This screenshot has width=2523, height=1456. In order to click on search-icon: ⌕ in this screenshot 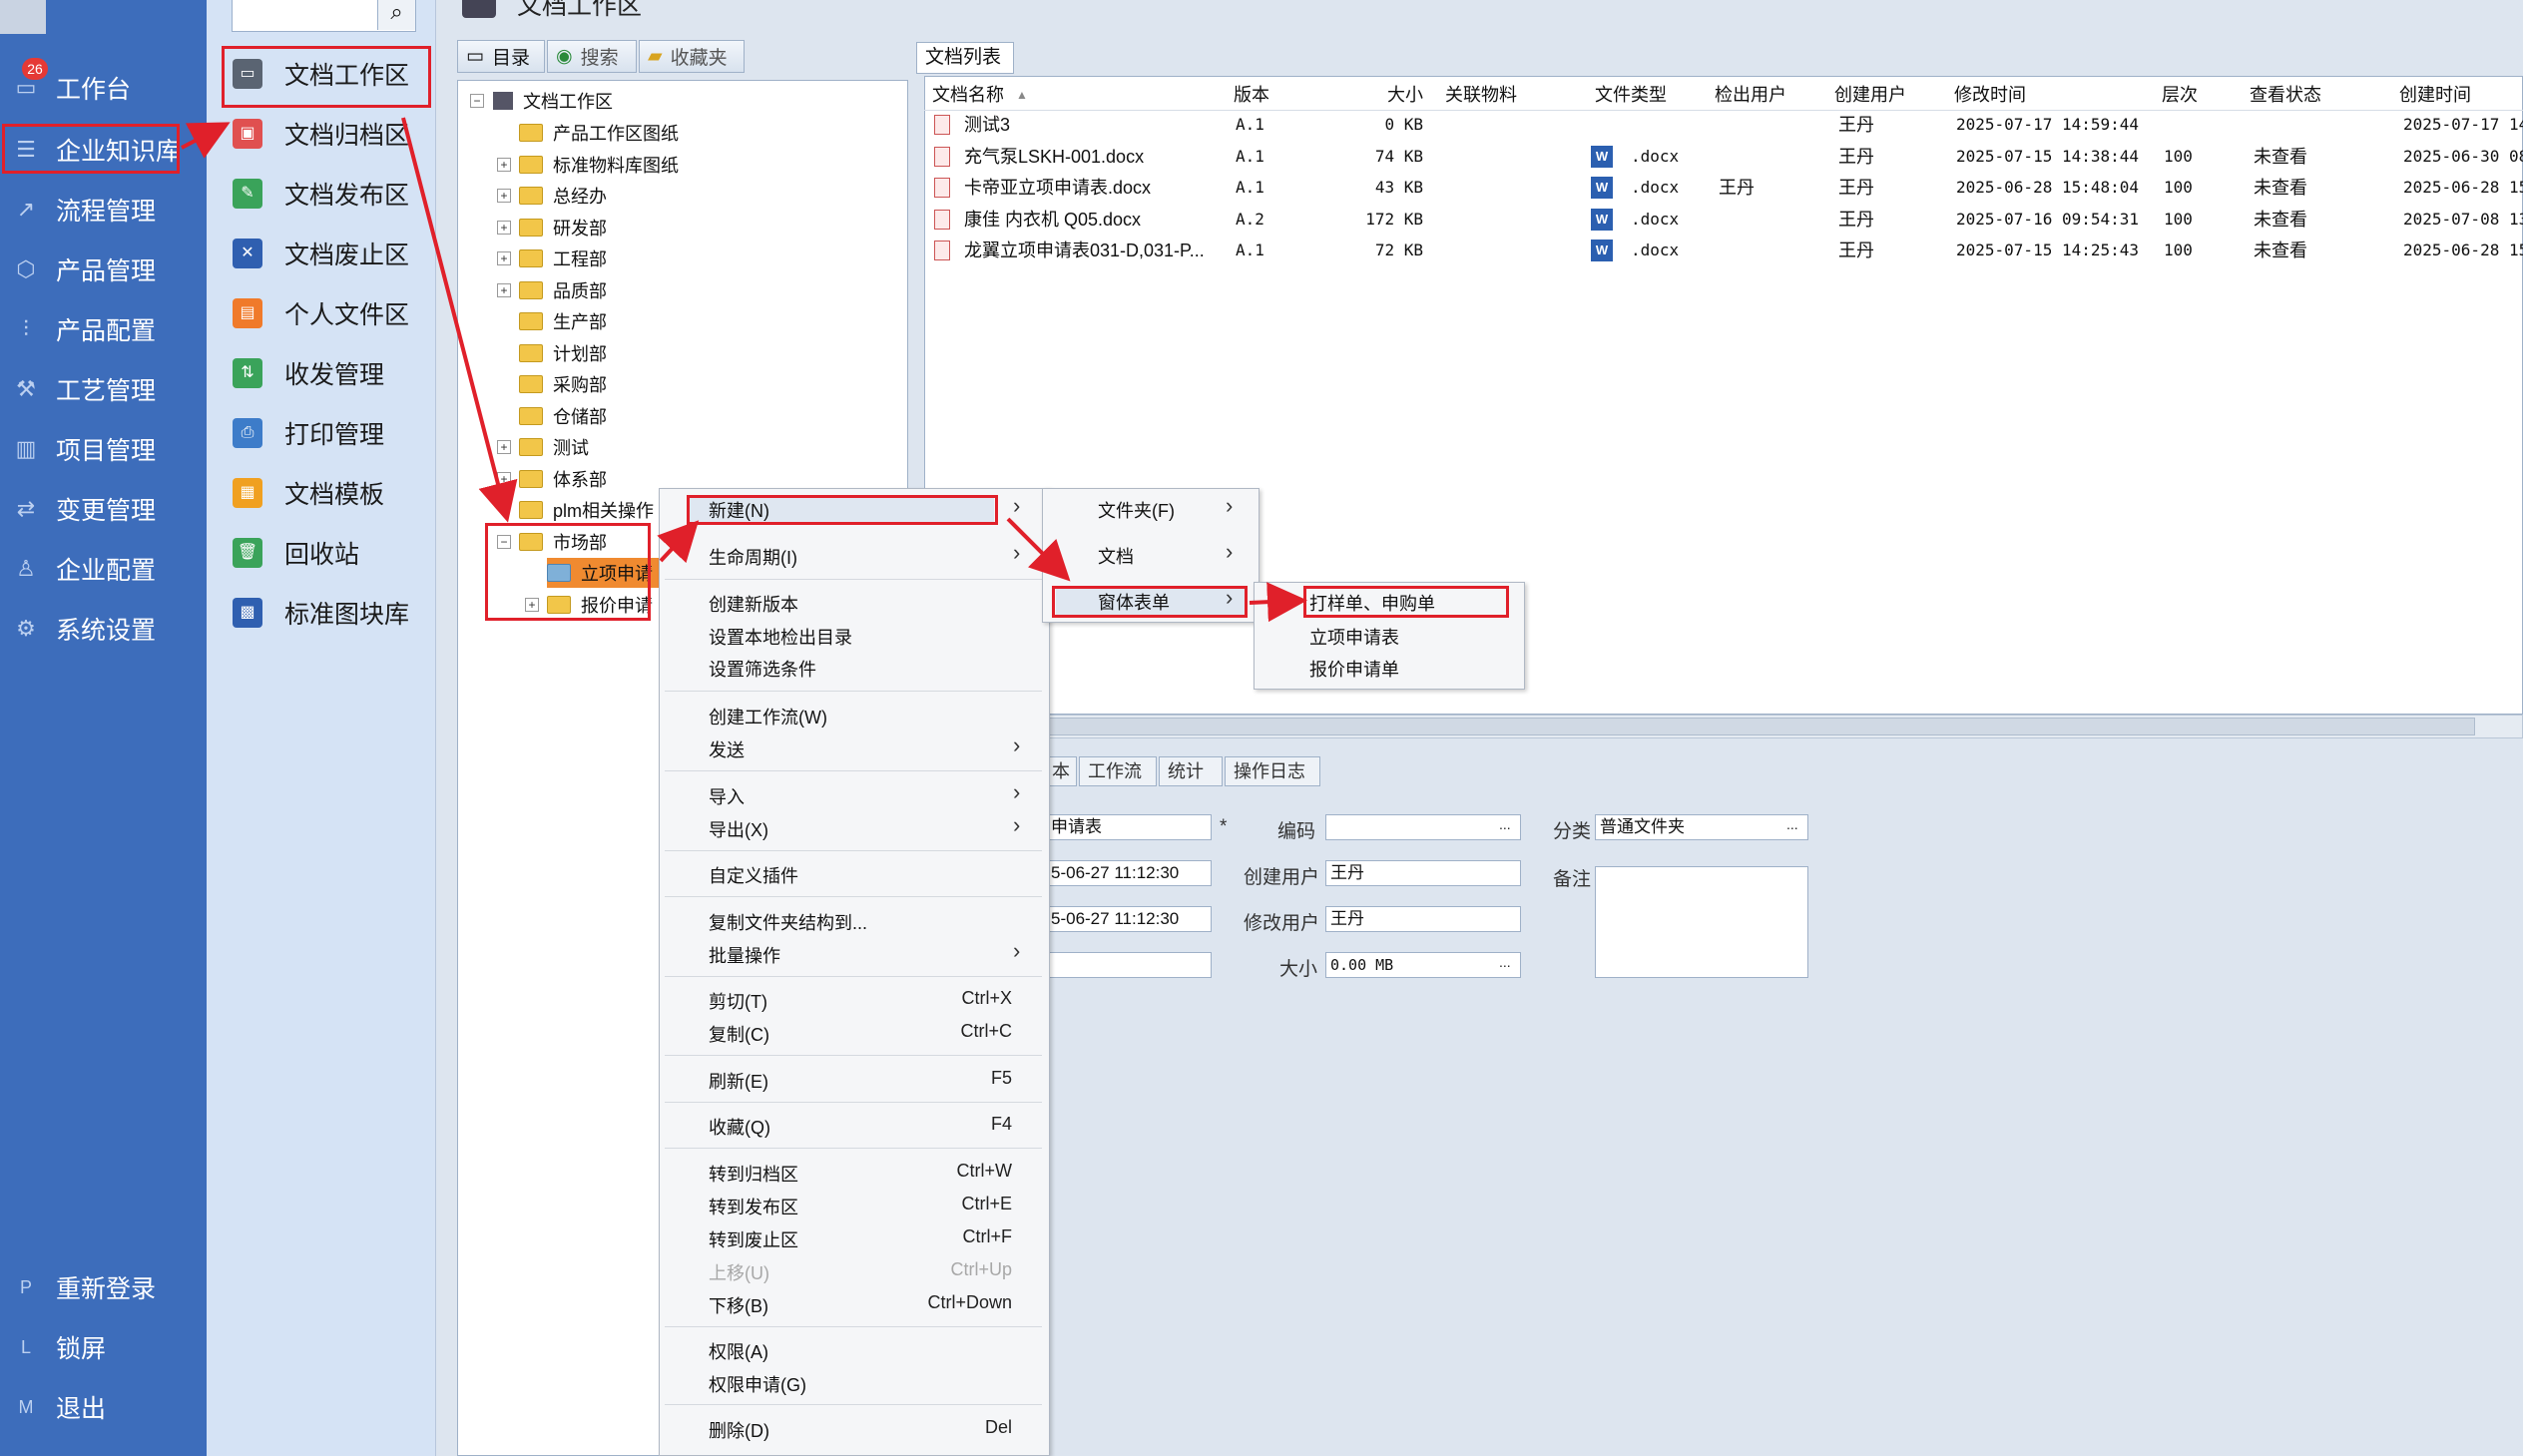, I will do `click(396, 15)`.